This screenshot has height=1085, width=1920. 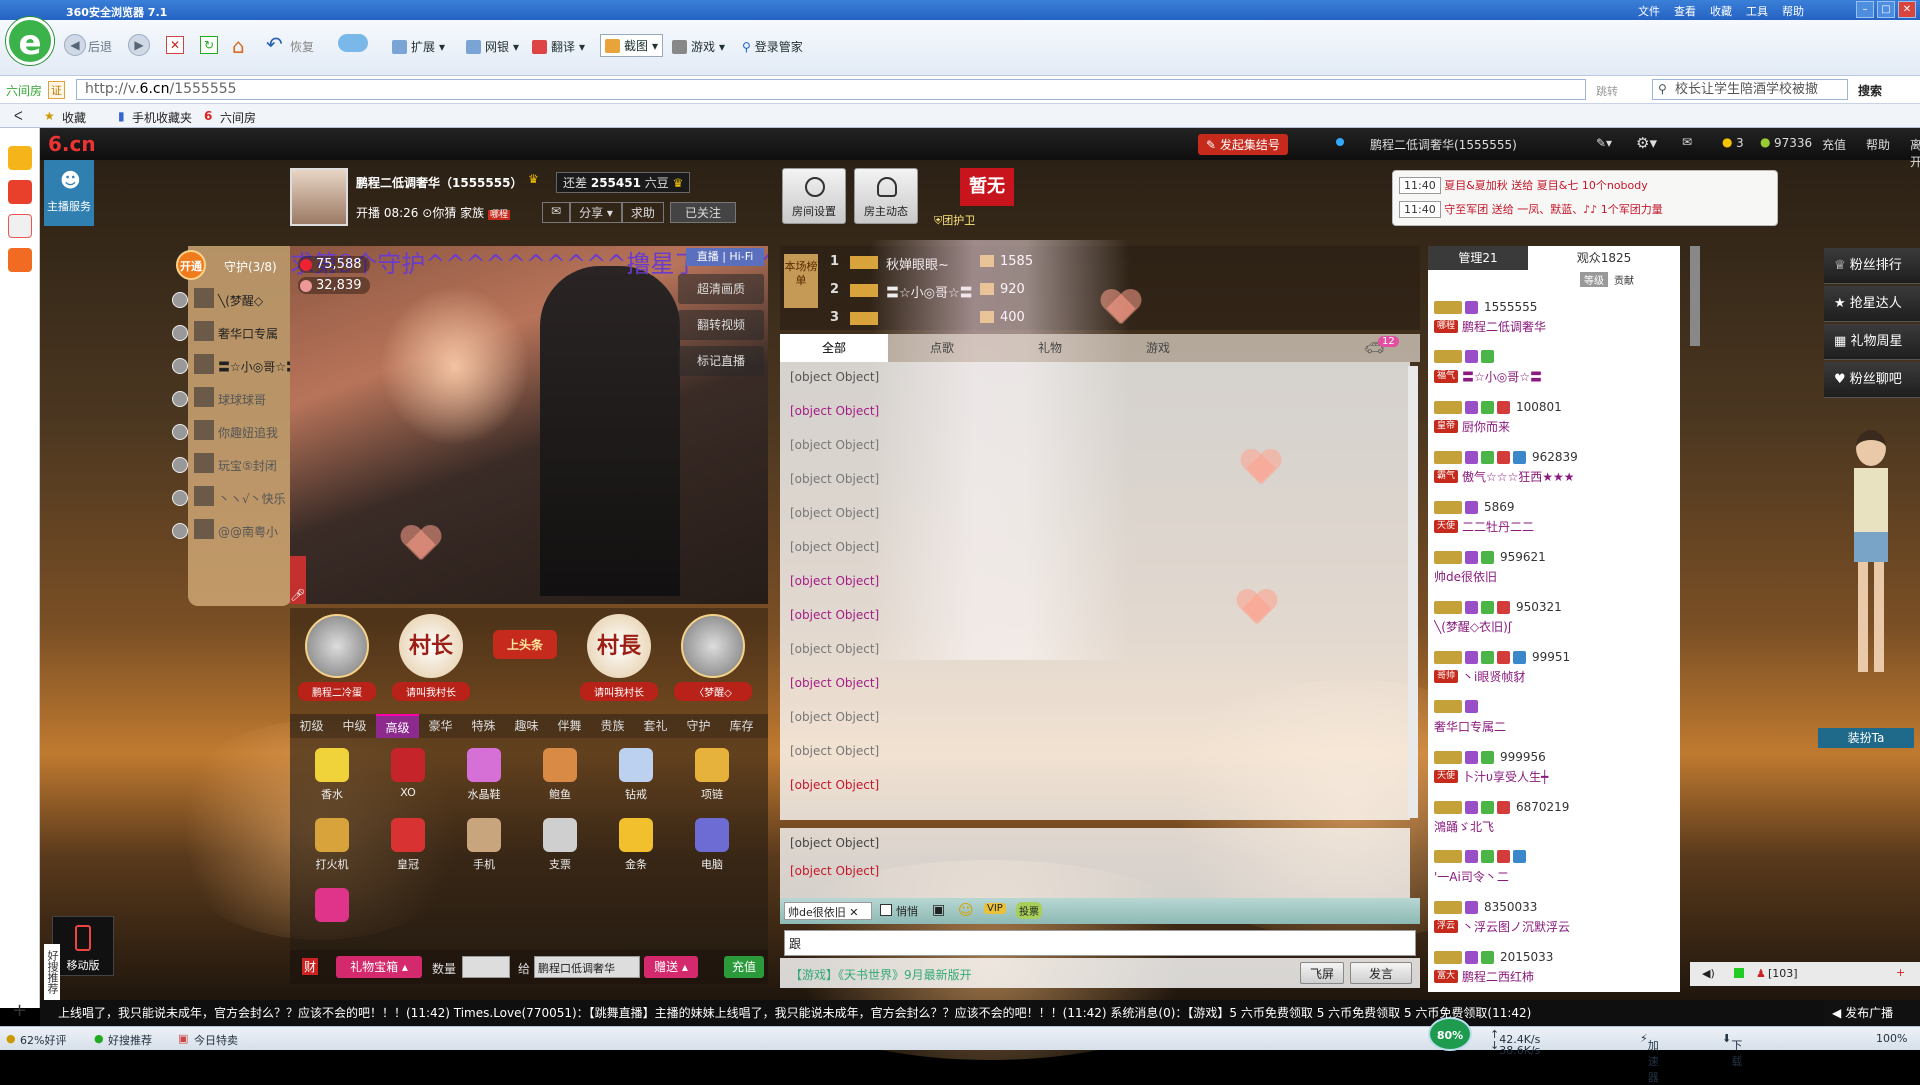 I want to click on tab-viewers: 观众1825, so click(x=1604, y=258).